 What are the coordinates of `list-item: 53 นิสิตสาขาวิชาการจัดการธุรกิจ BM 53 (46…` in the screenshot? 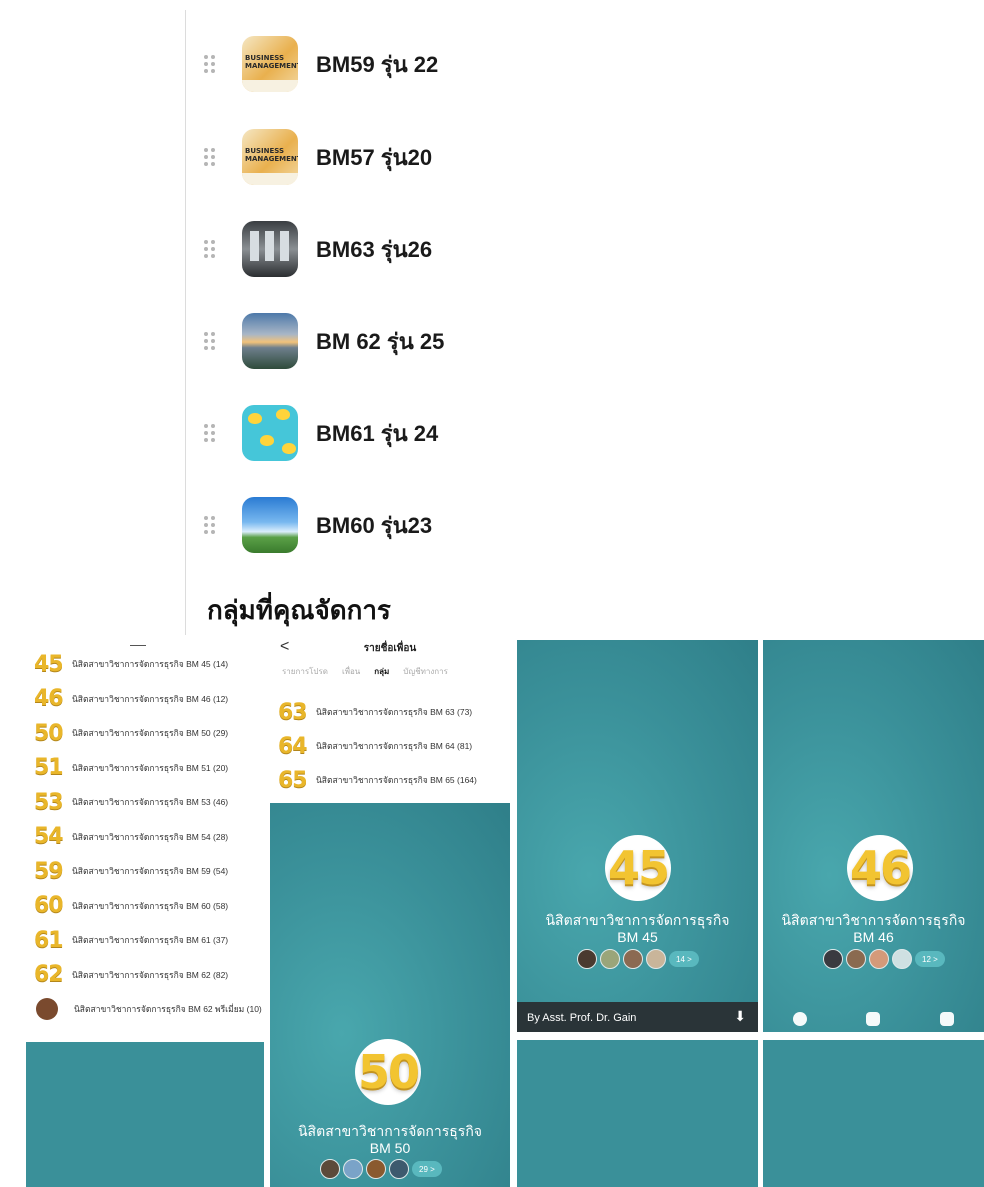 It's located at (131, 802).